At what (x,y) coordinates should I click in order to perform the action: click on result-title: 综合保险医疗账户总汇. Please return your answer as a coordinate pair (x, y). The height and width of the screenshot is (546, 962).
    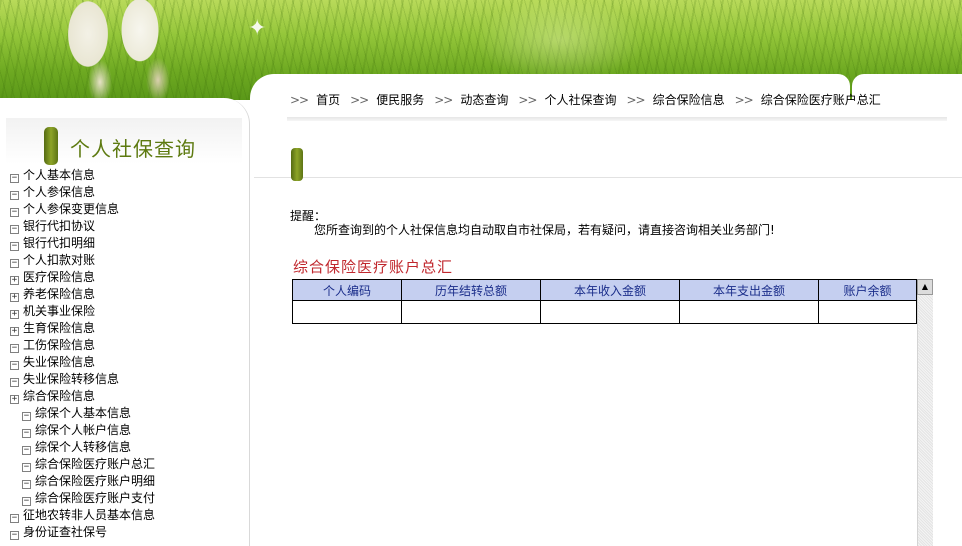
    Looking at the image, I should click on (373, 267).